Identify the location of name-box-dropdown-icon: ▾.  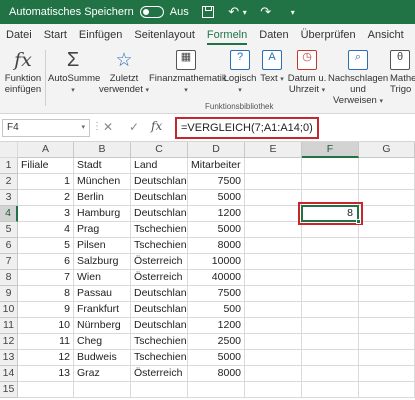
(83, 127).